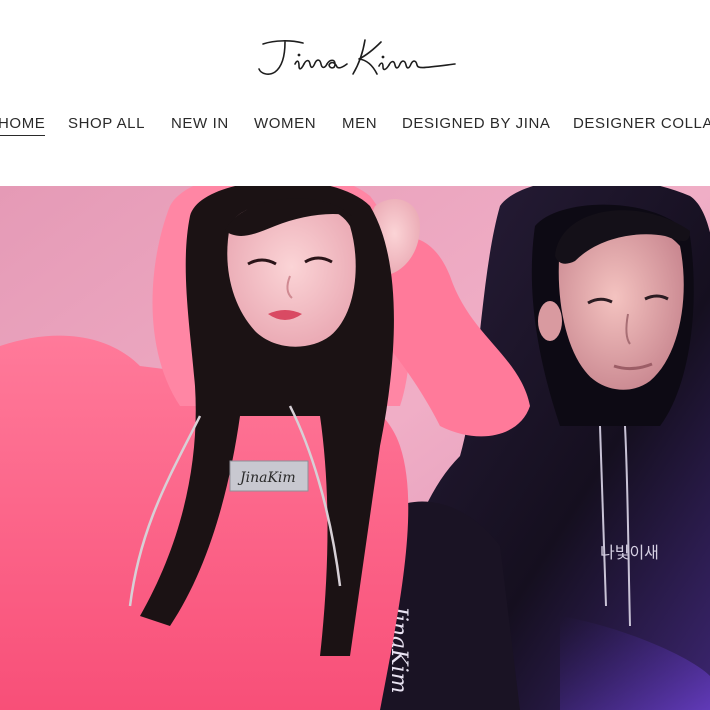 Image resolution: width=710 pixels, height=710 pixels. What do you see at coordinates (266, 478) in the screenshot?
I see `hoodie-patch-text: JinaKim` at bounding box center [266, 478].